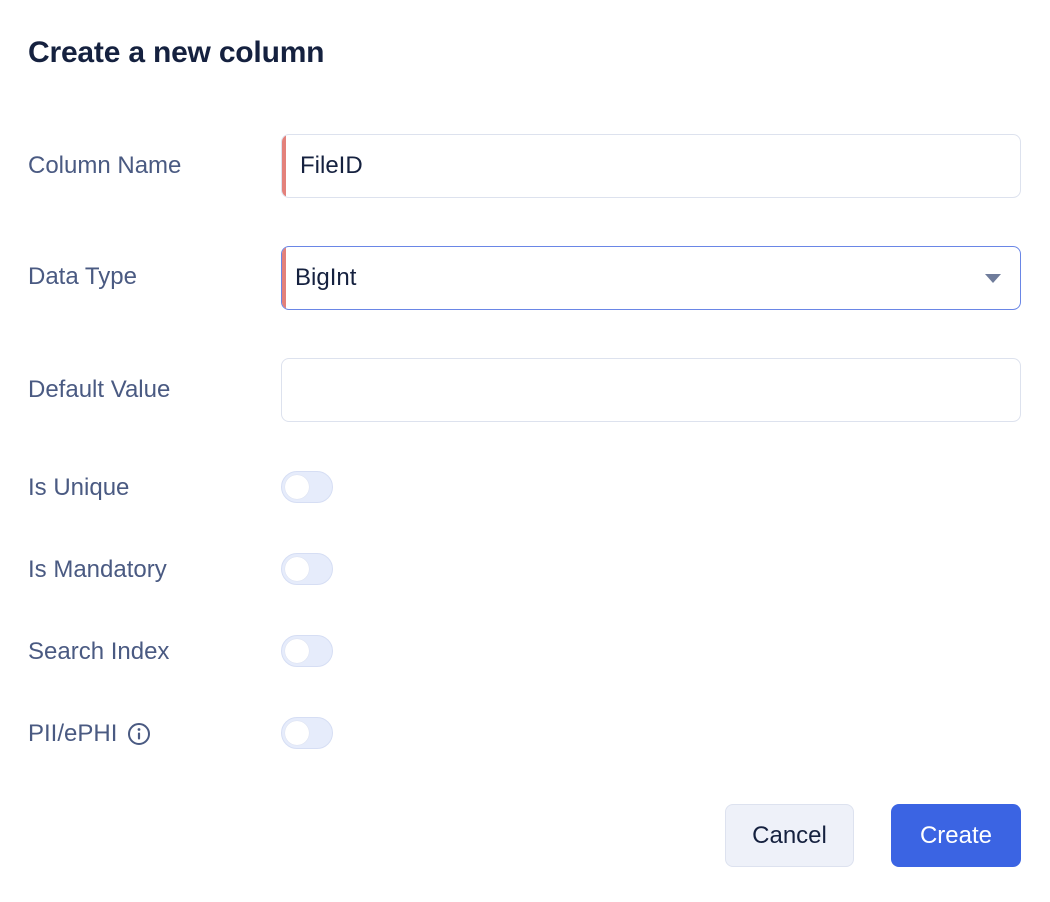 The height and width of the screenshot is (902, 1050). What do you see at coordinates (79, 487) in the screenshot?
I see `is-unique-label: Is Unique` at bounding box center [79, 487].